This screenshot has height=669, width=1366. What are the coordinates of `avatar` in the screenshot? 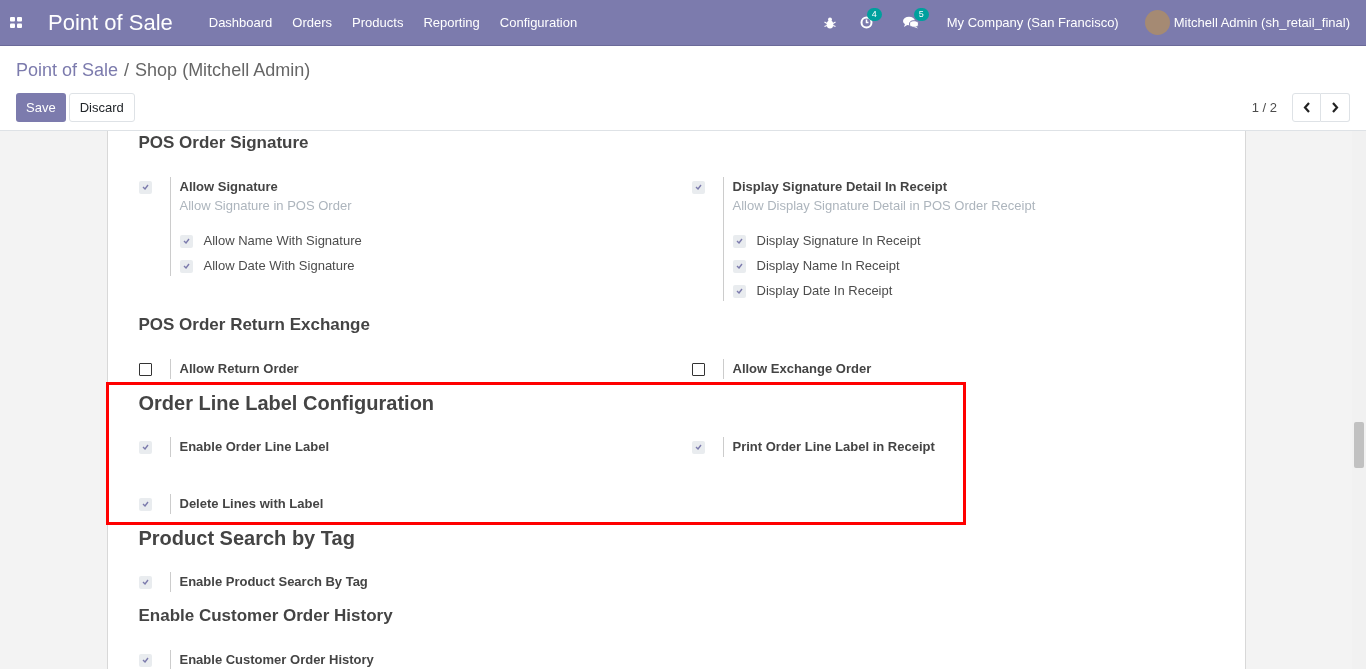 It's located at (1157, 22).